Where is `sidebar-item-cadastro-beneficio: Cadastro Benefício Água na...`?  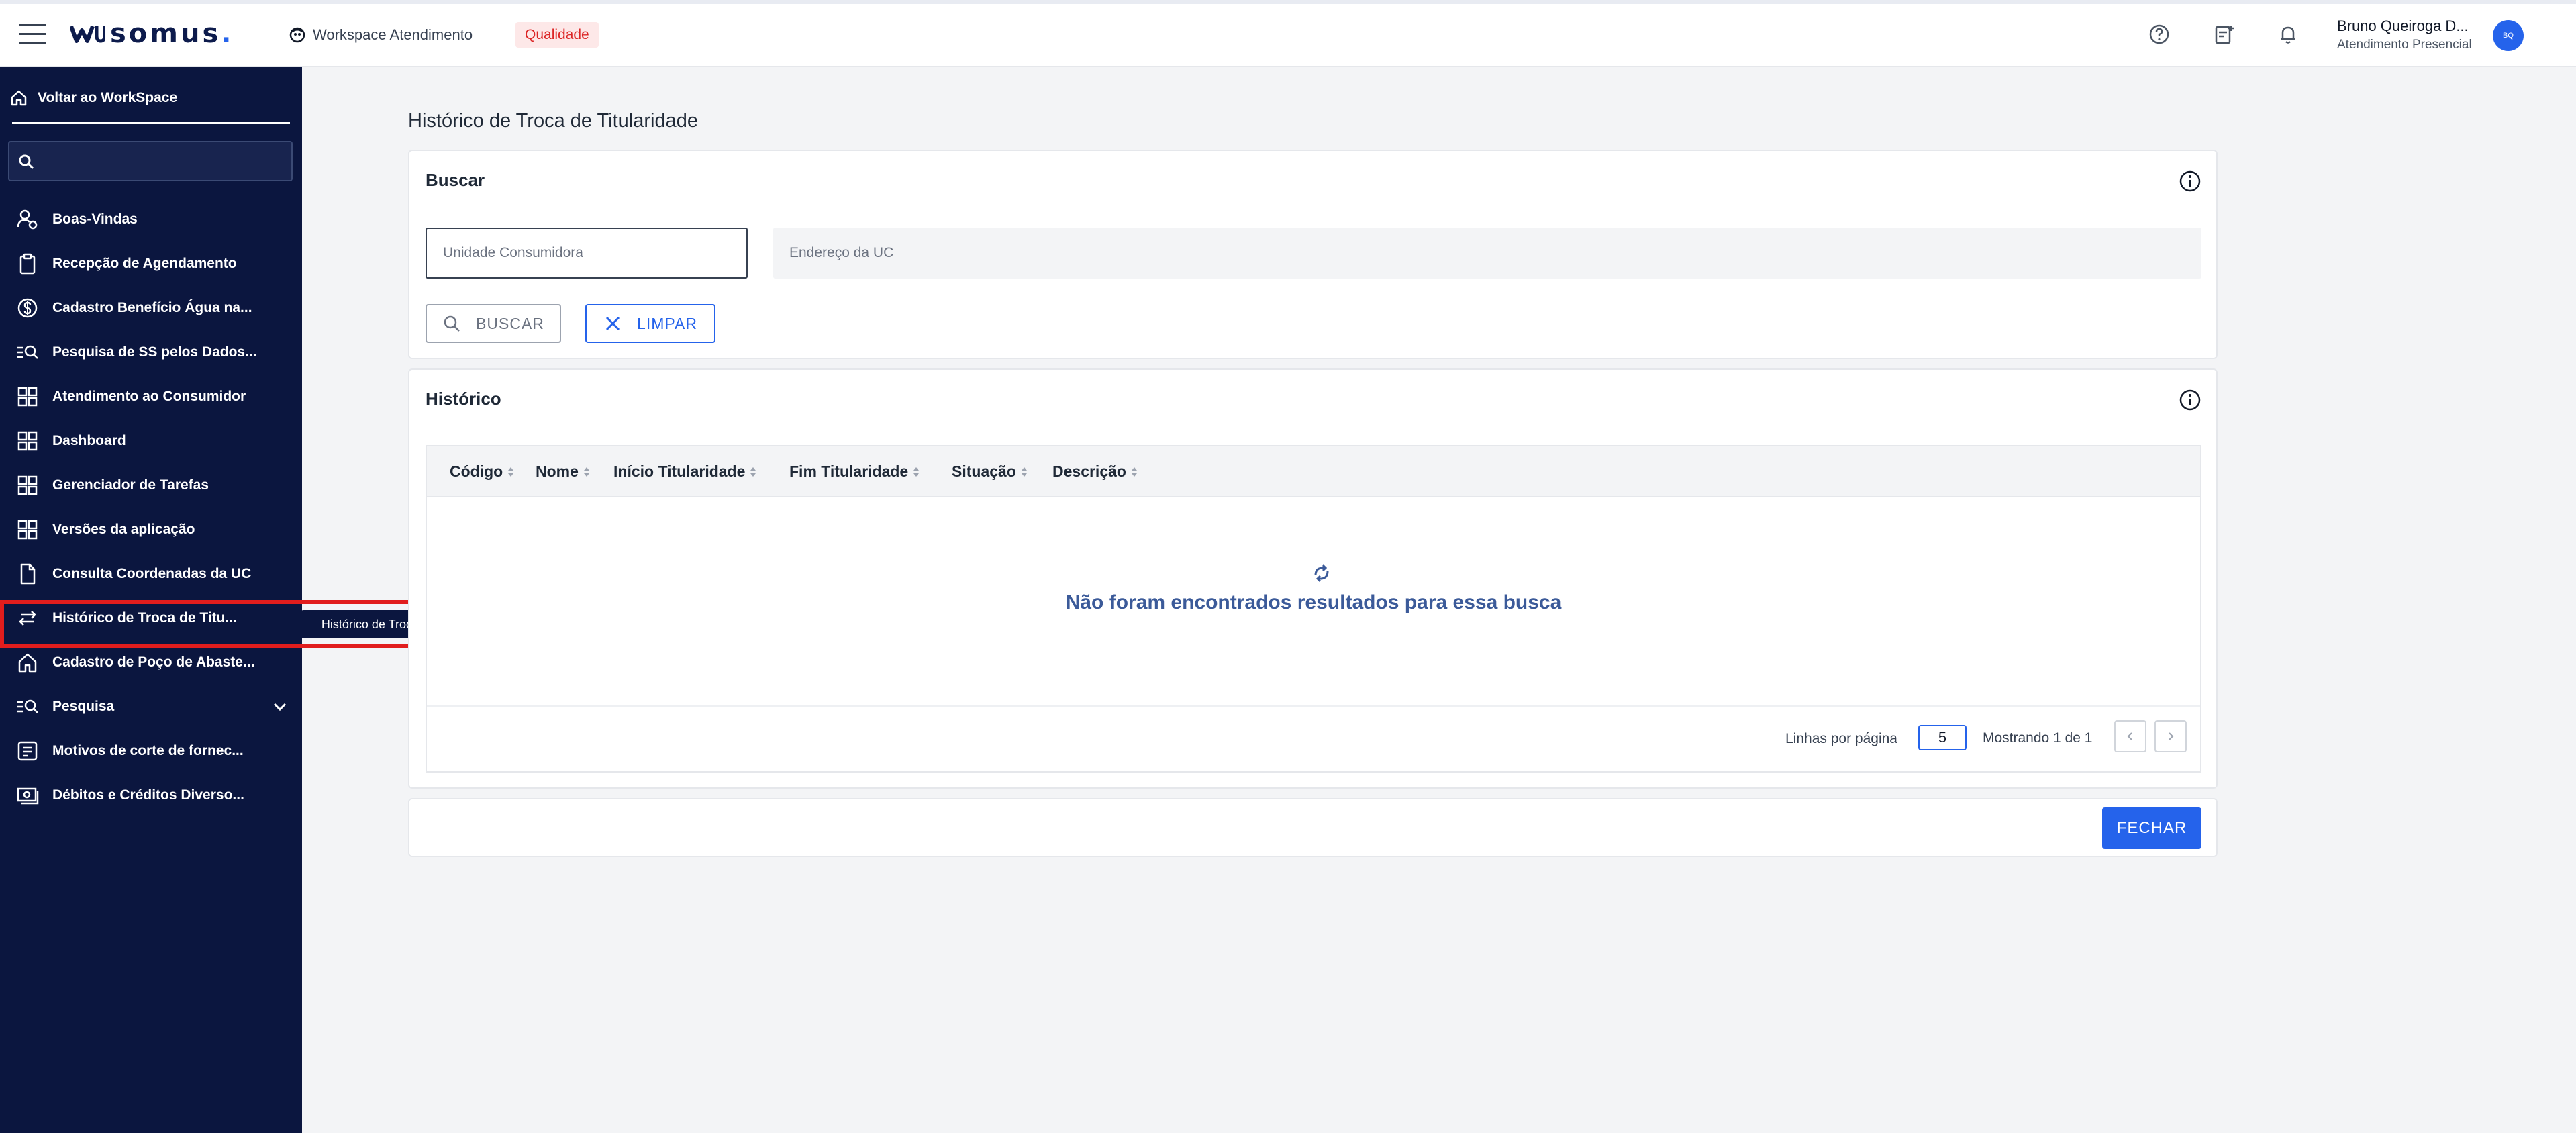
sidebar-item-cadastro-beneficio: Cadastro Benefício Água na... is located at coordinates (151, 308).